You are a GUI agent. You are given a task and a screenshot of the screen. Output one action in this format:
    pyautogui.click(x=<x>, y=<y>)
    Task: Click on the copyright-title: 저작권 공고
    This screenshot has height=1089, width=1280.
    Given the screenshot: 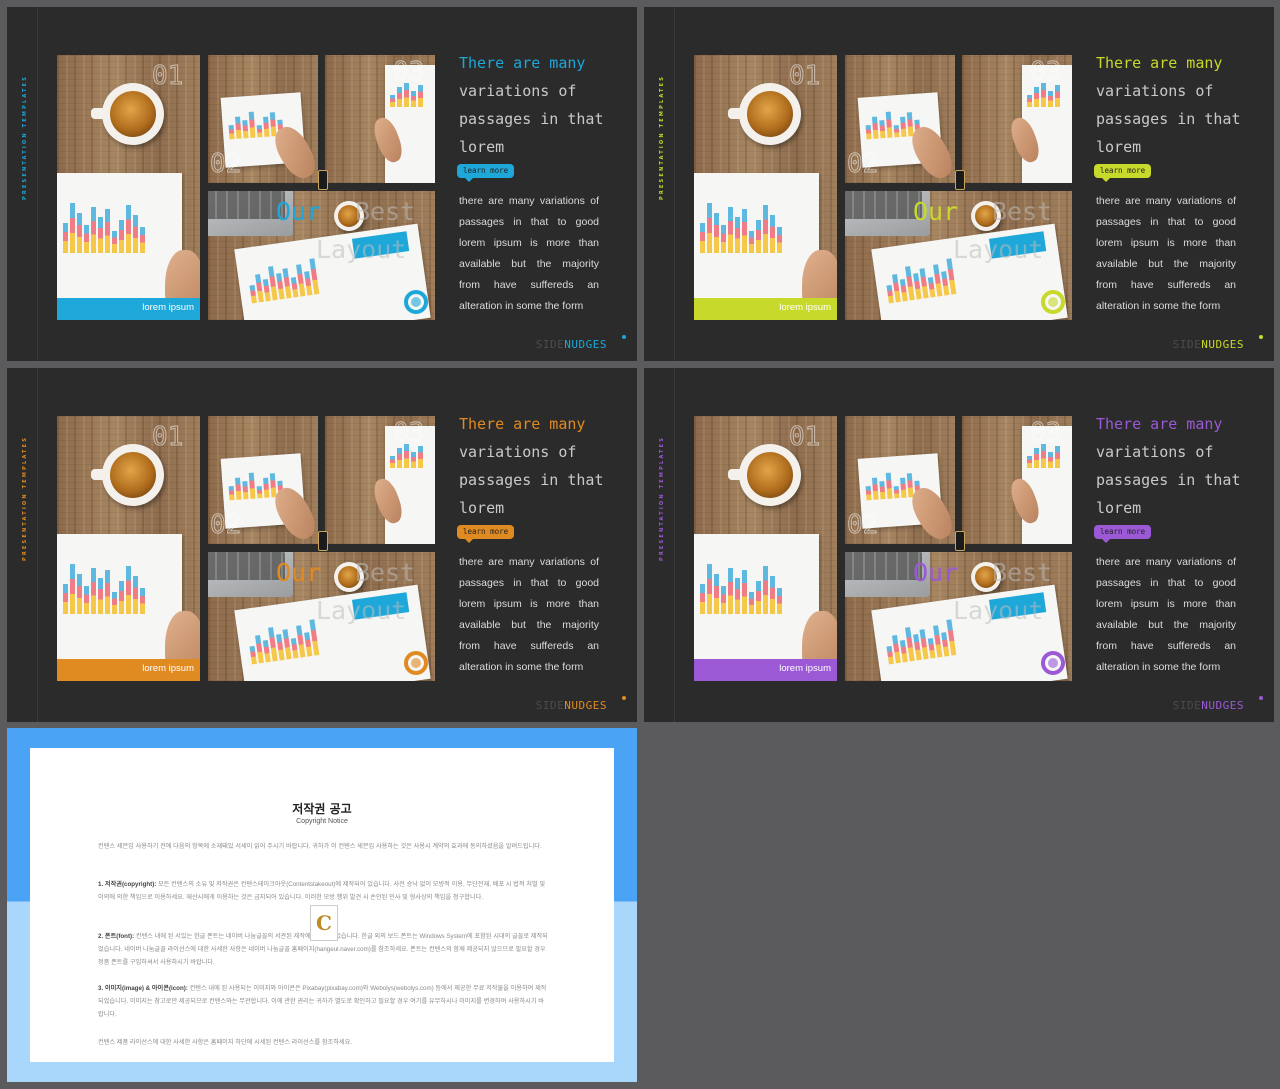 What is the action you would take?
    pyautogui.click(x=322, y=809)
    